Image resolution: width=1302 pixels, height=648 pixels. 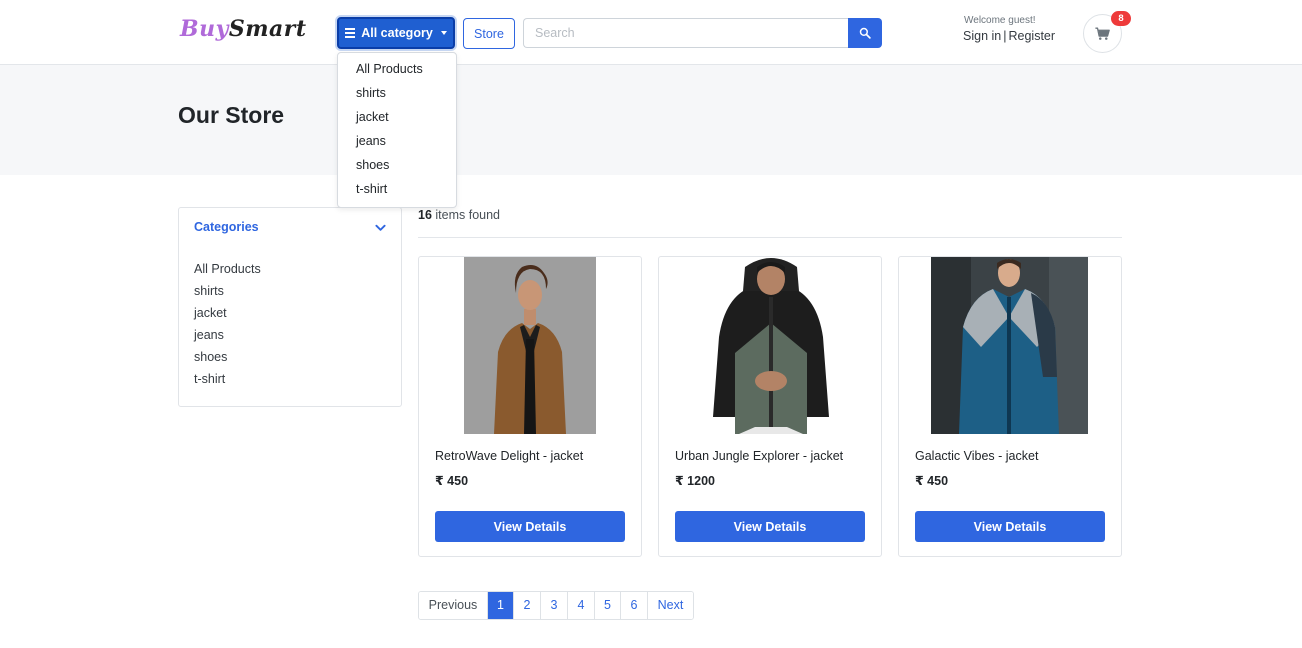 What do you see at coordinates (397, 145) in the screenshot?
I see `dropdown-item-jeans: jeans` at bounding box center [397, 145].